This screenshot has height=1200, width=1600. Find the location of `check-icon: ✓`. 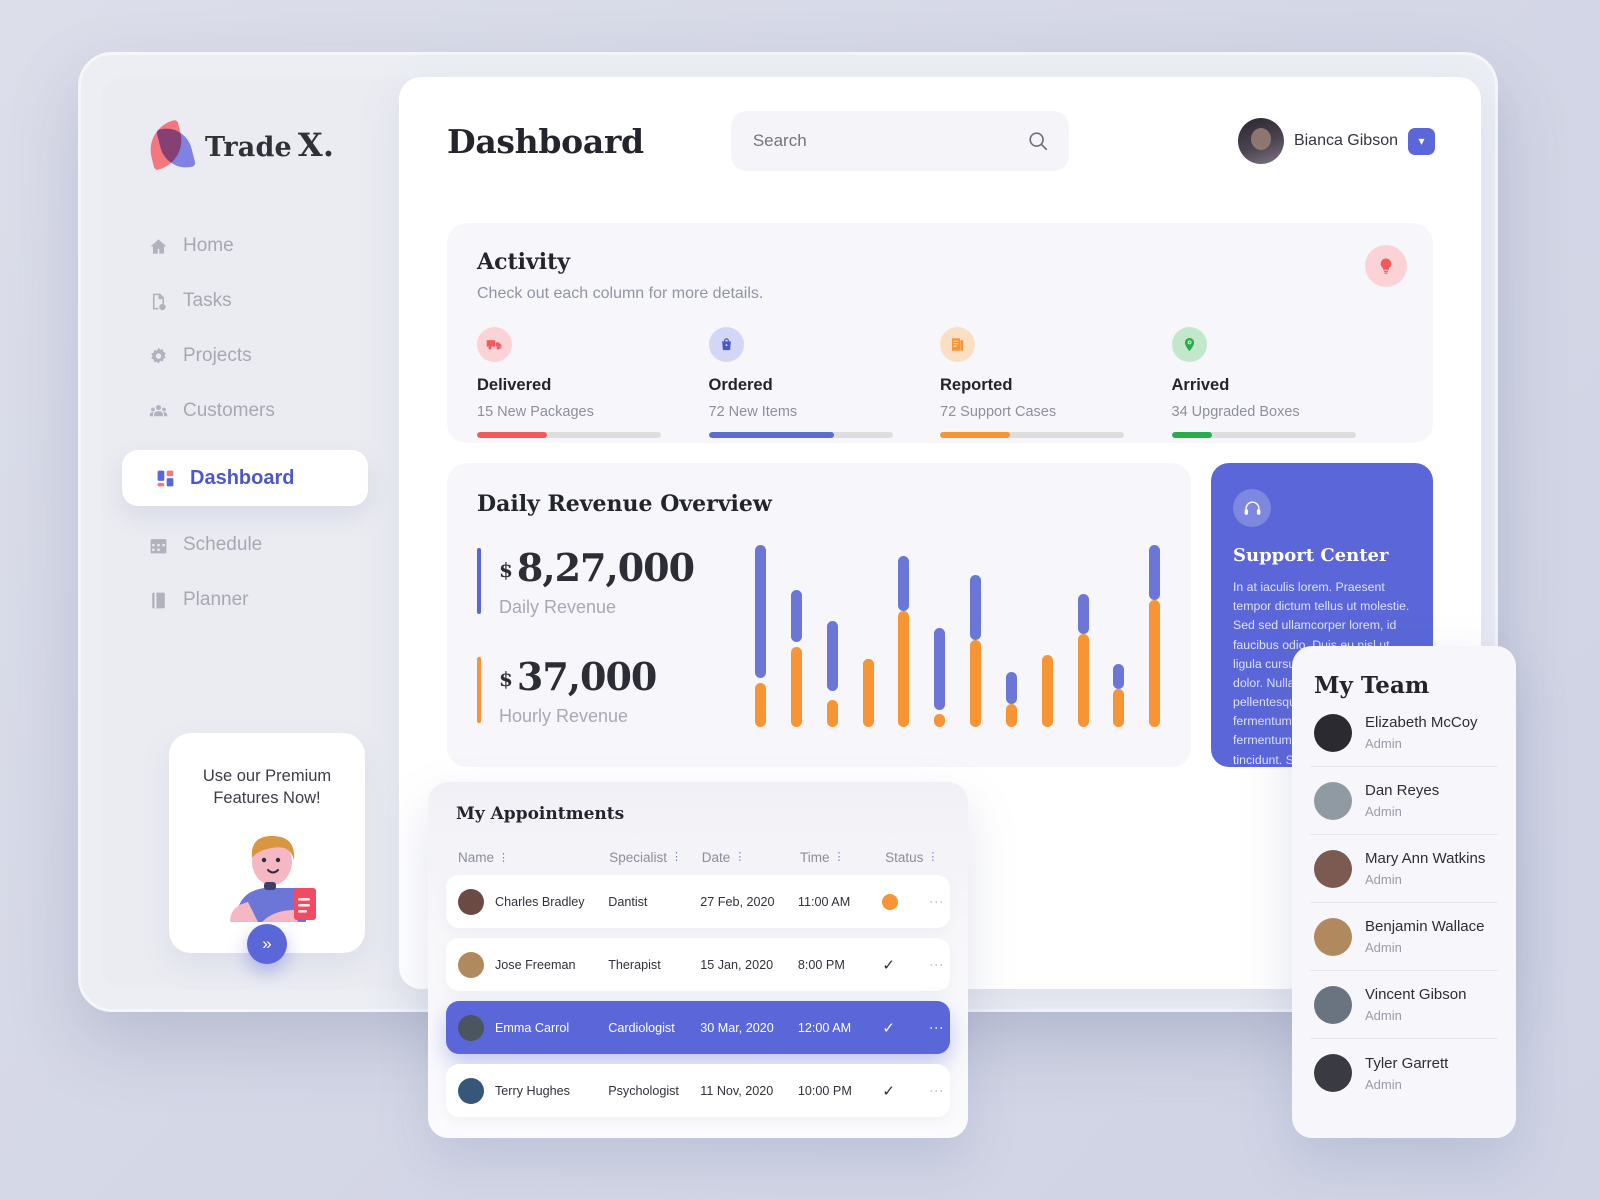

check-icon: ✓ is located at coordinates (888, 965).